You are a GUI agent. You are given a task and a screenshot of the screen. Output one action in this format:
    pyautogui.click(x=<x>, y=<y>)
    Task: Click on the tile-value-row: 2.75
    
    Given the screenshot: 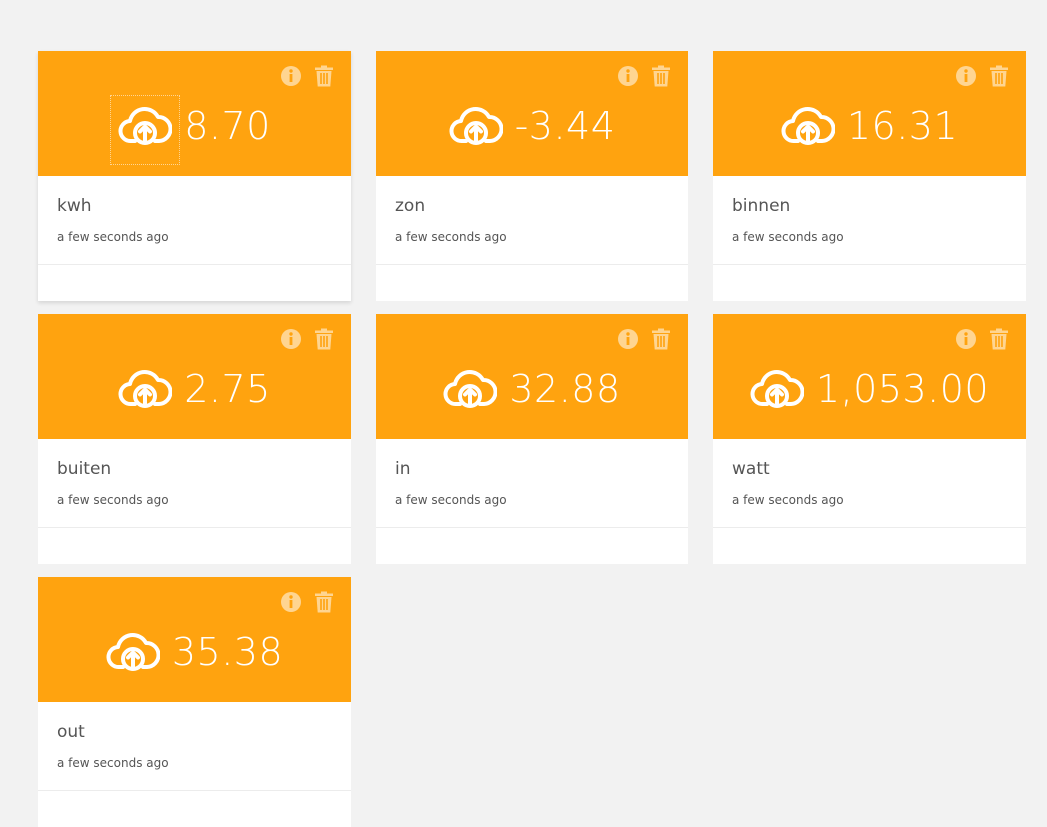 What is the action you would take?
    pyautogui.click(x=194, y=389)
    